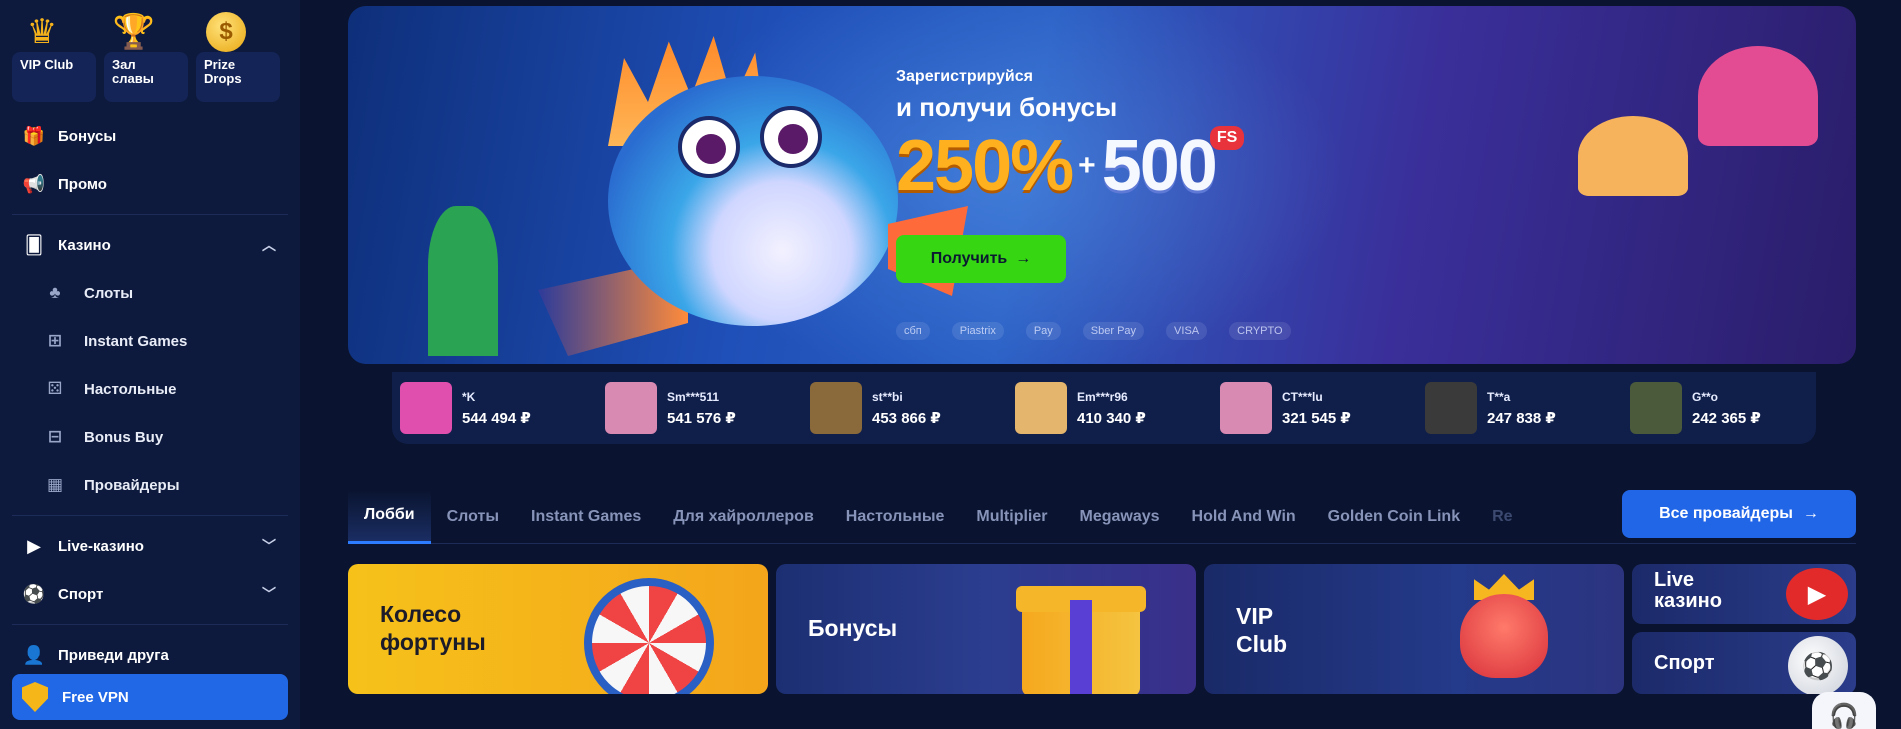 The image size is (1901, 729). I want to click on gift-ribbon, so click(1081, 647).